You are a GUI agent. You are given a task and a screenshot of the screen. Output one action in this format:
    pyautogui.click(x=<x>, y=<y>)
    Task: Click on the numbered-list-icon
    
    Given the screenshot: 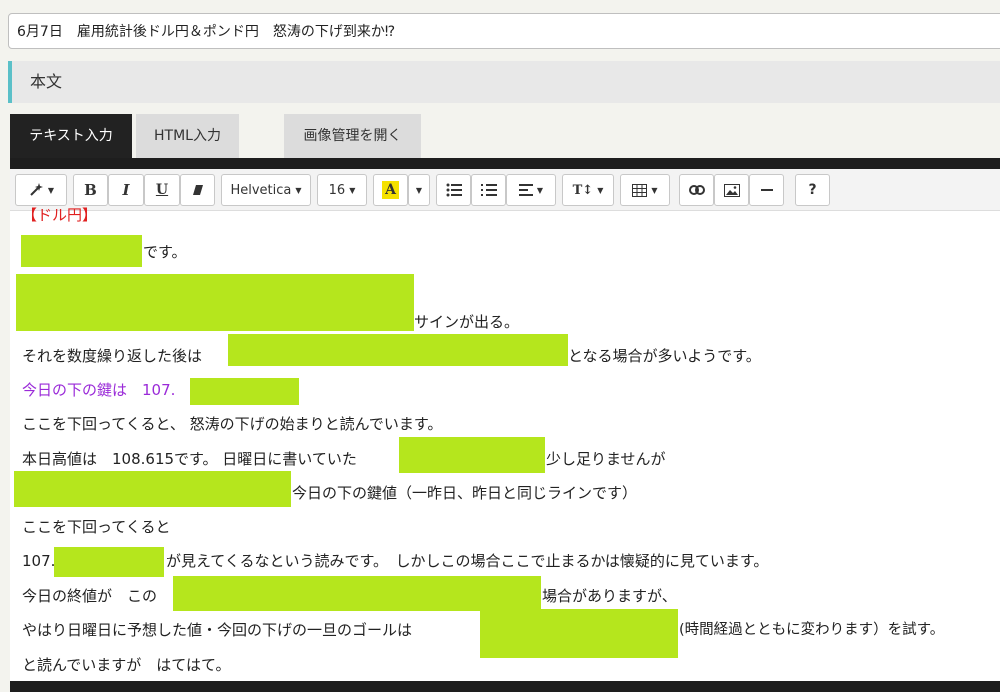 What is the action you would take?
    pyautogui.click(x=488, y=190)
    